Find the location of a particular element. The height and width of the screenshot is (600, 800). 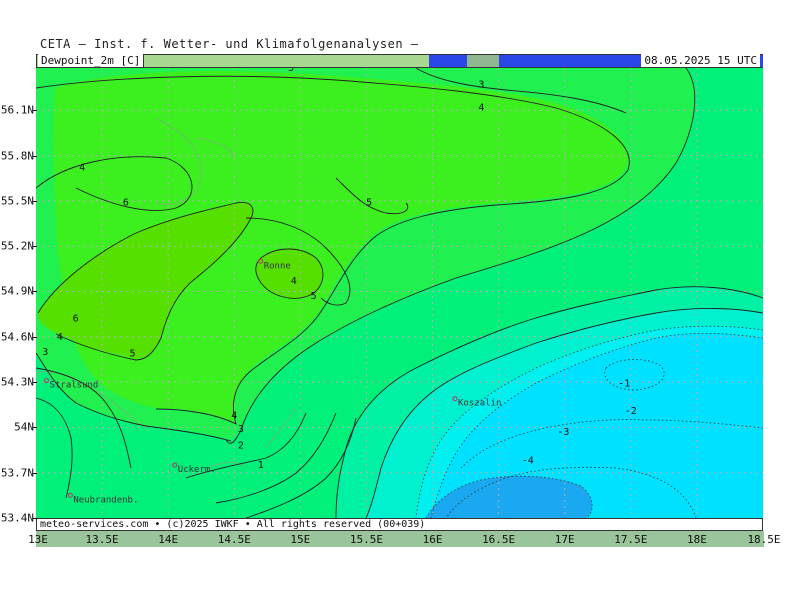

city-label: Ronne is located at coordinates (277, 266).